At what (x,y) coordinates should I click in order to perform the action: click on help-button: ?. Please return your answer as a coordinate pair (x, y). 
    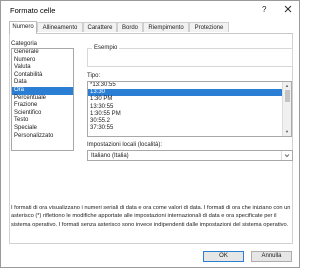
    Looking at the image, I should click on (264, 9).